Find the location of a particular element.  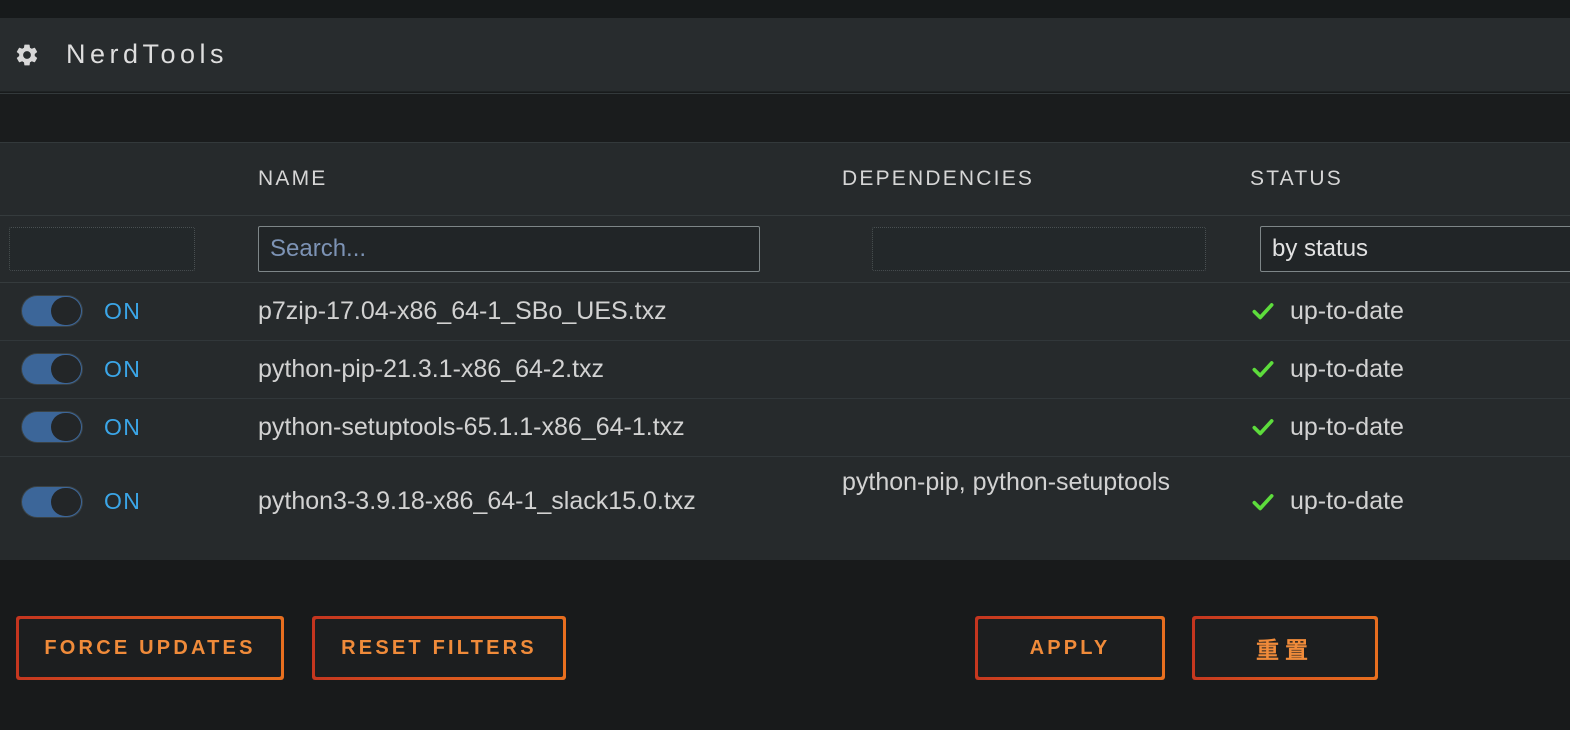

row-name-cell: python-pip-21.3.1-x86_64-2.txz is located at coordinates (431, 368).